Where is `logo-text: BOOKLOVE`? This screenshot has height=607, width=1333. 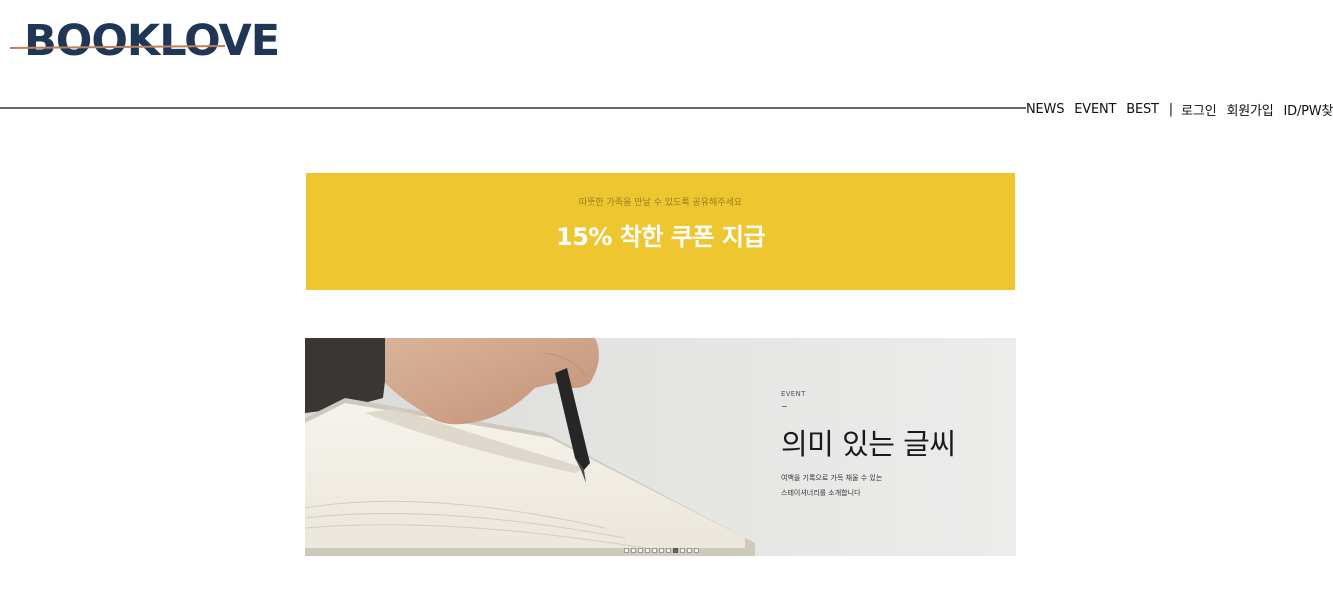
logo-text: BOOKLOVE is located at coordinates (152, 41).